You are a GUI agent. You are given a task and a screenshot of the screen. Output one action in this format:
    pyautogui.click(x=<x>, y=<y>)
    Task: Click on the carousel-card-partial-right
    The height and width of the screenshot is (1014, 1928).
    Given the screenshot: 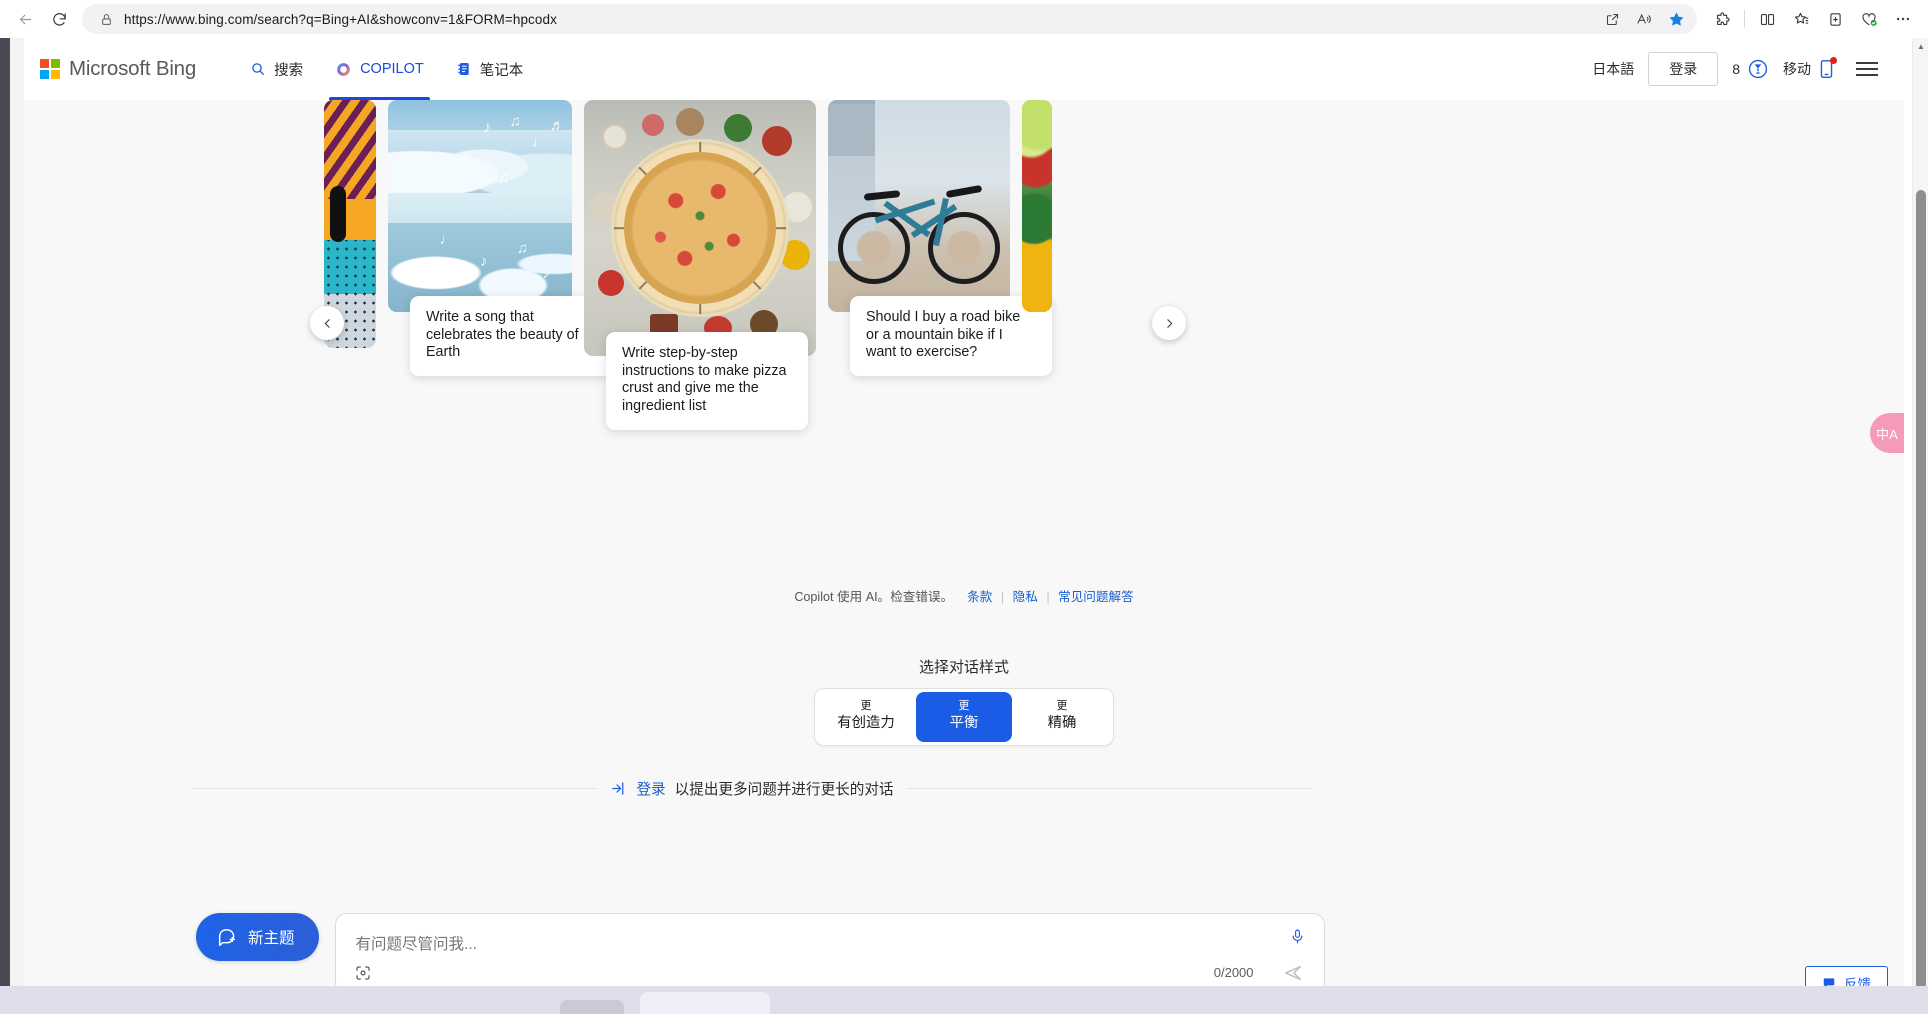 What is the action you would take?
    pyautogui.click(x=1037, y=206)
    